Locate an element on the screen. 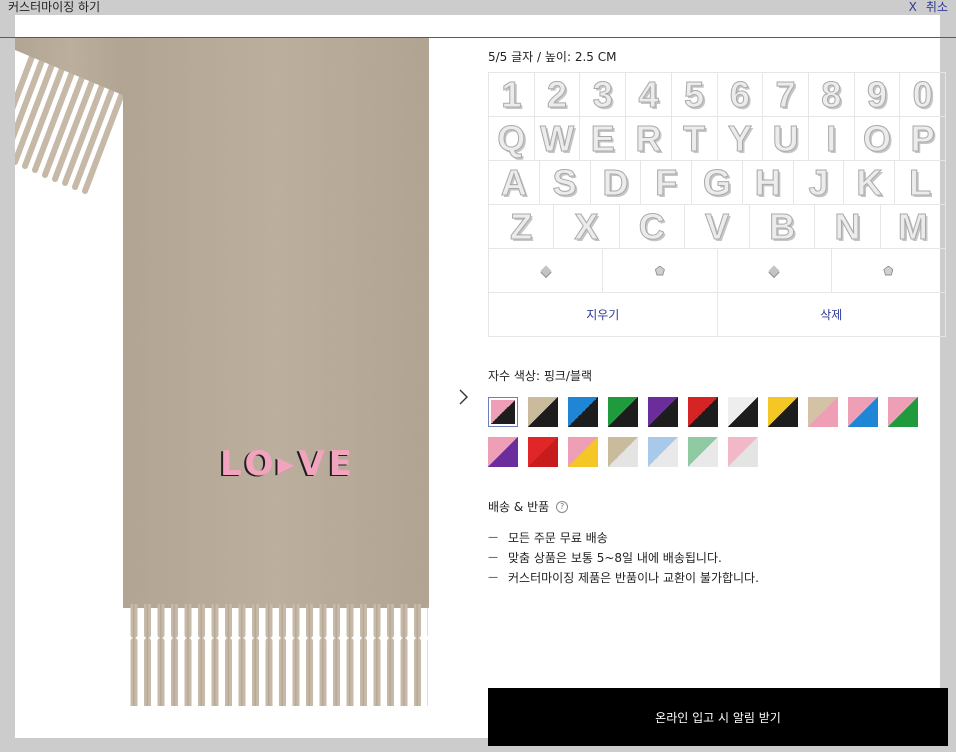 This screenshot has width=956, height=752. key-3: 3 is located at coordinates (603, 95).